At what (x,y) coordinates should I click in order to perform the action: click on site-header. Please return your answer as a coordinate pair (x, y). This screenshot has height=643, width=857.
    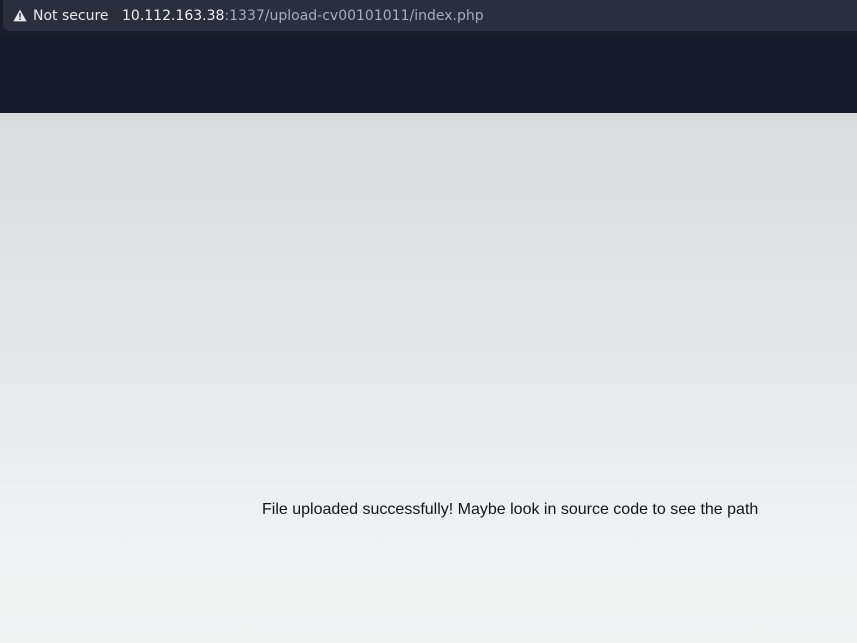
    Looking at the image, I should click on (428, 74).